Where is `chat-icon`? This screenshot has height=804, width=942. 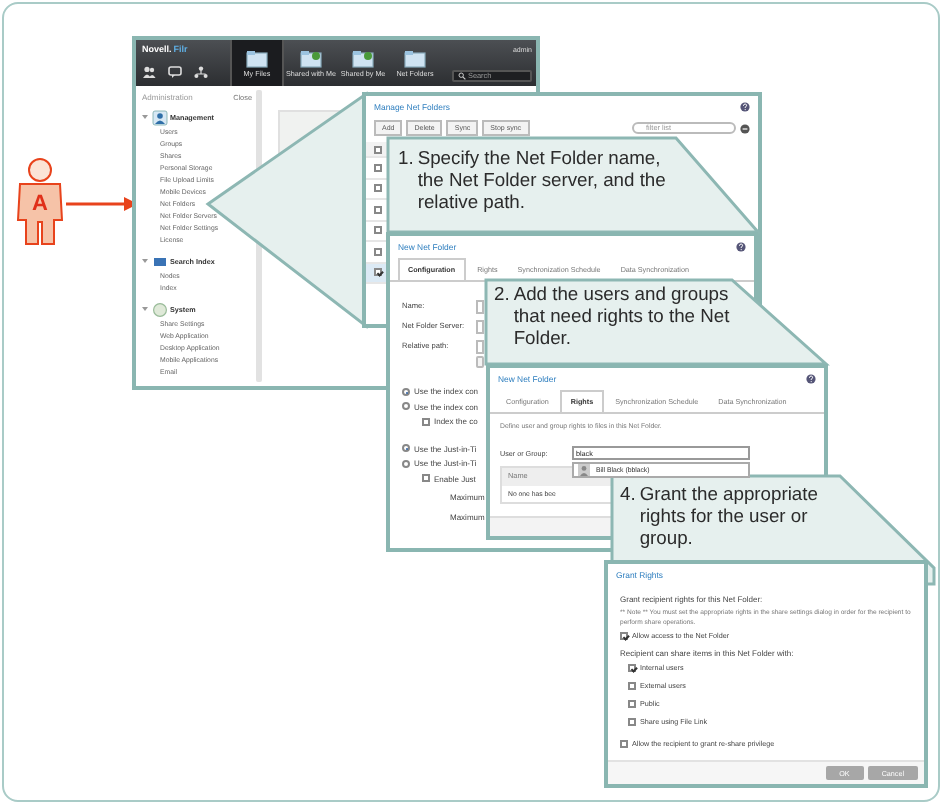
chat-icon is located at coordinates (175, 72).